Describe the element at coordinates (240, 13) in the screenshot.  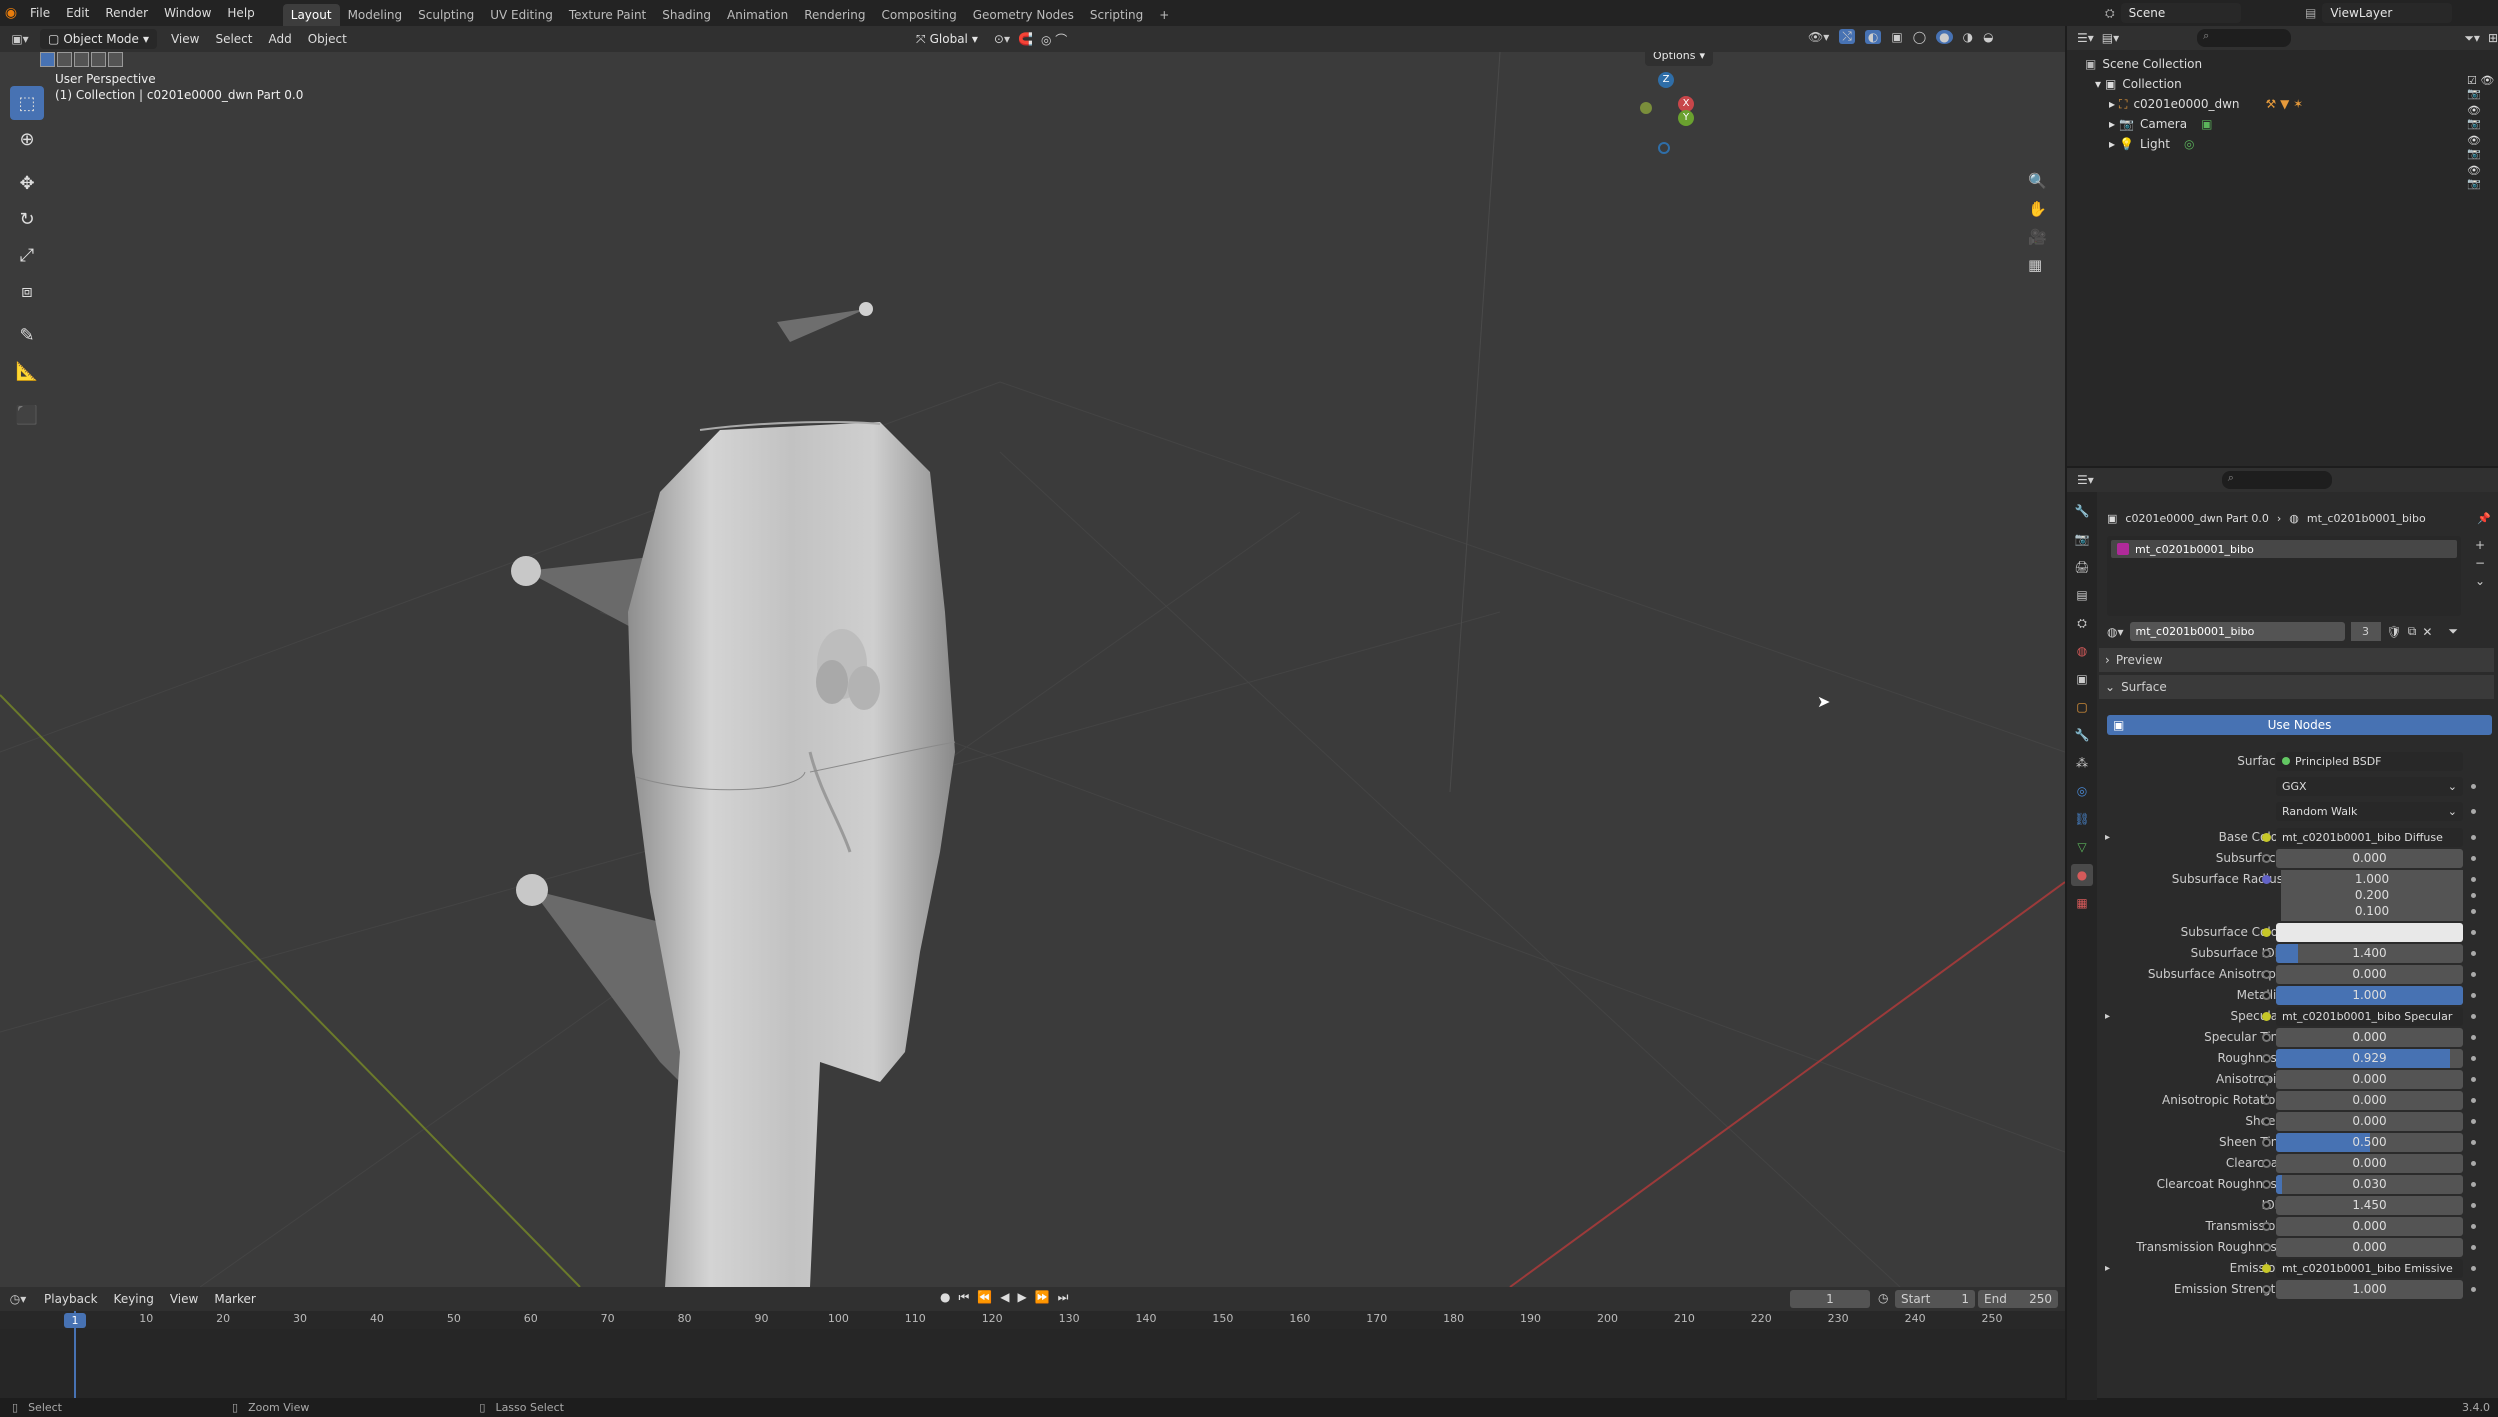
I see `menu-help: Help` at that location.